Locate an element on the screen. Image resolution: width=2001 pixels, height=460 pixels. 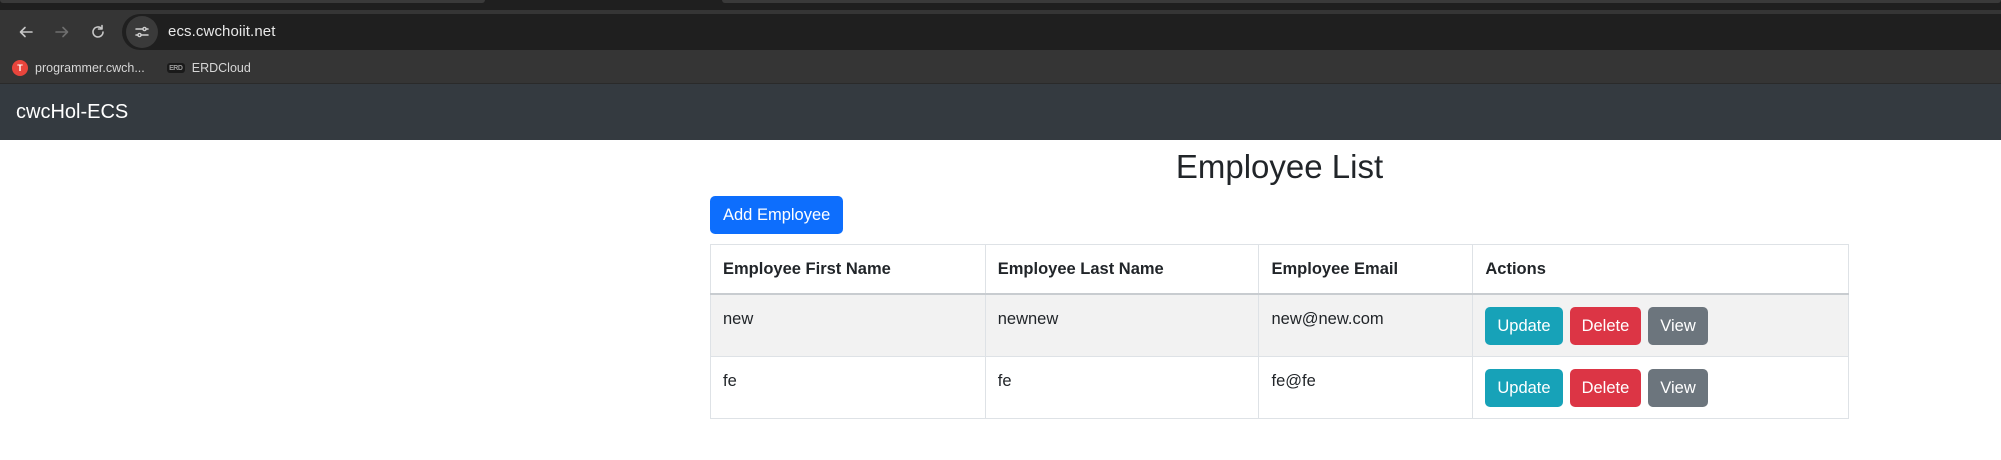
arrow-right-icon is located at coordinates (62, 31).